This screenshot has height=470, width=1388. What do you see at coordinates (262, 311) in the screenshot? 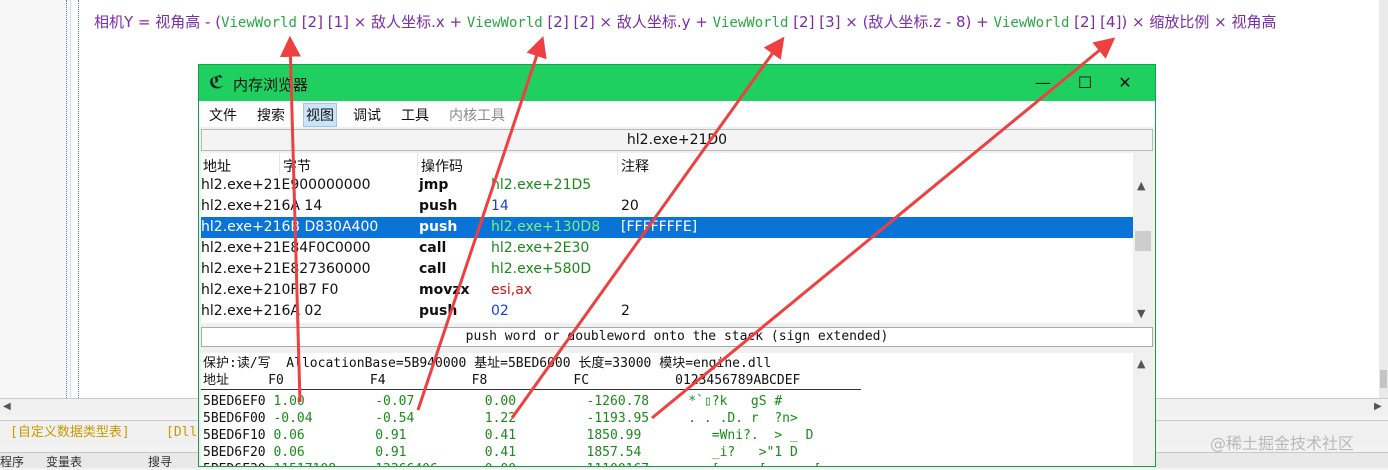
I see `row-address: hl2.exe+216A 02` at bounding box center [262, 311].